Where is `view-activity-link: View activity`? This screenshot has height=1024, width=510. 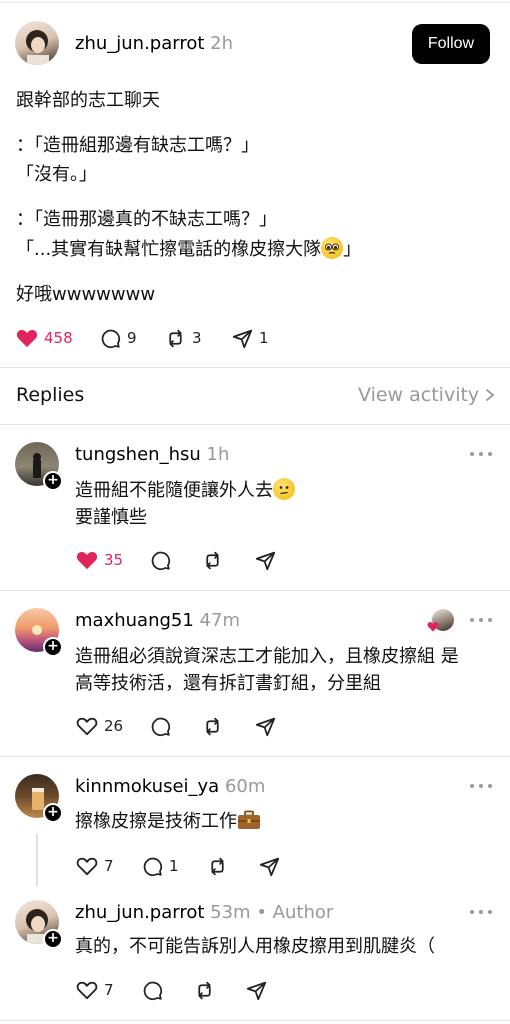
view-activity-link: View activity is located at coordinates (427, 395).